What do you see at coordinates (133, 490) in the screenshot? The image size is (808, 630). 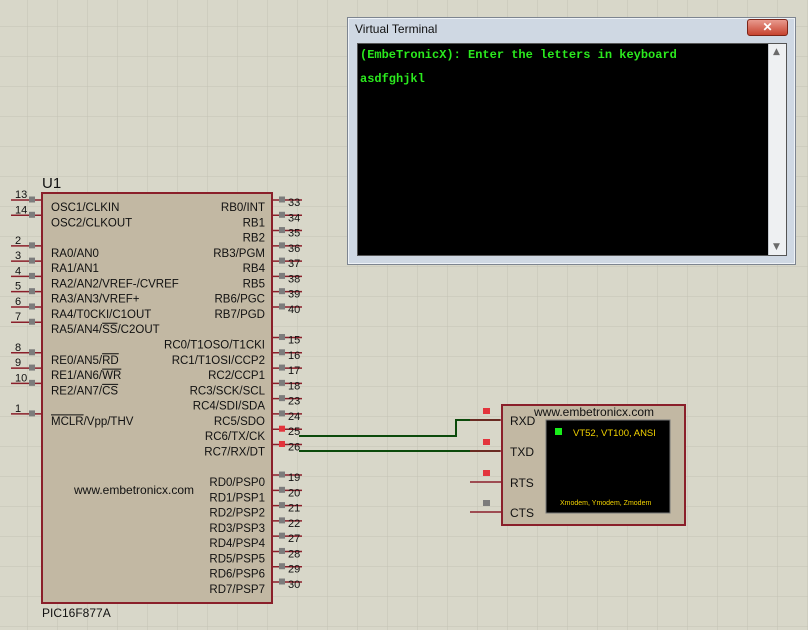 I see `mcu-watermark: www.embetronicx.com` at bounding box center [133, 490].